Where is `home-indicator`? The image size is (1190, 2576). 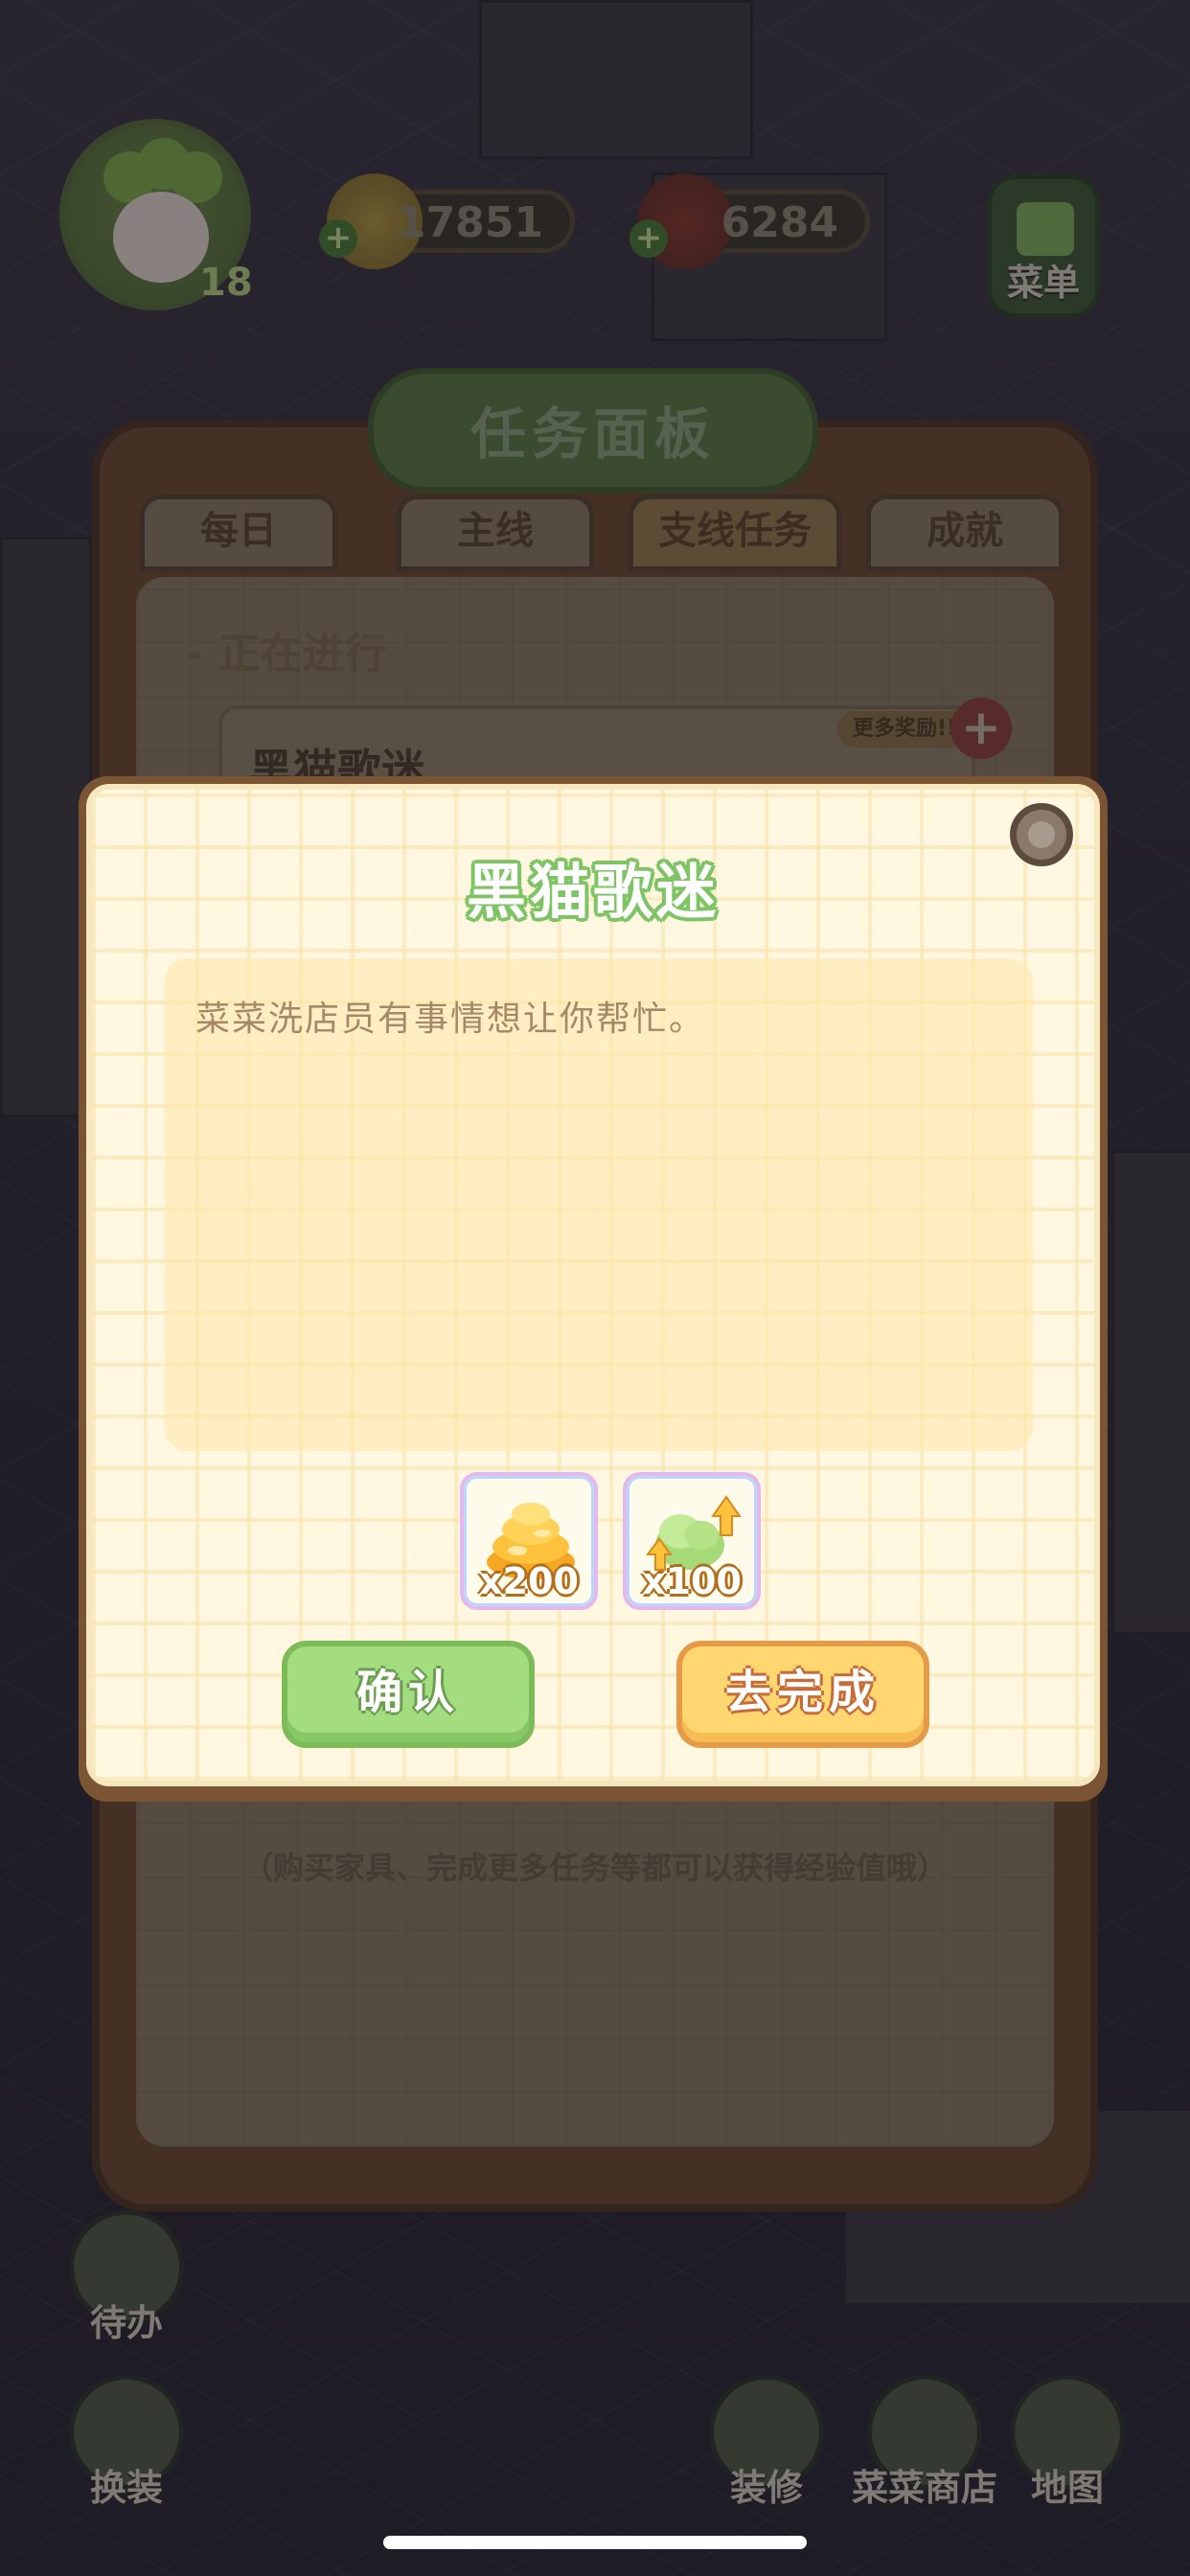
home-indicator is located at coordinates (595, 2542).